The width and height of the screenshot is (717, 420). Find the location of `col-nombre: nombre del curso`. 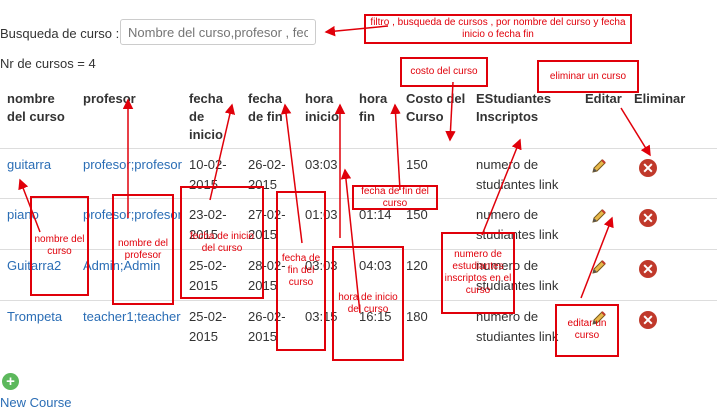

col-nombre: nombre del curso is located at coordinates (36, 107).